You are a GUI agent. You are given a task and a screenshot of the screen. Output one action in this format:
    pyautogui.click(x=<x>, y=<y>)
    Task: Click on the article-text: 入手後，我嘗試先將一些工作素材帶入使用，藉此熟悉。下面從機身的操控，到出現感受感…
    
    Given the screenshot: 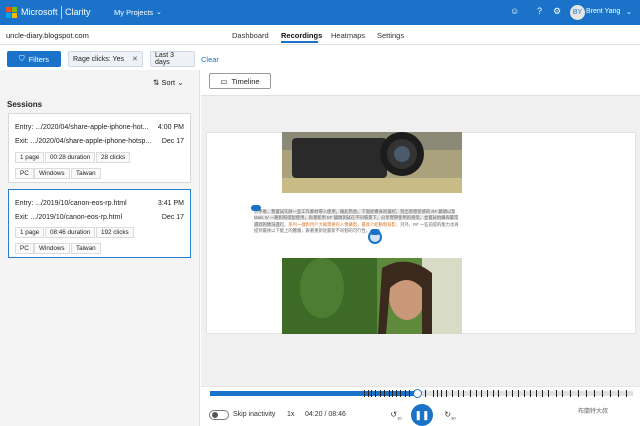 What is the action you would take?
    pyautogui.click(x=357, y=222)
    